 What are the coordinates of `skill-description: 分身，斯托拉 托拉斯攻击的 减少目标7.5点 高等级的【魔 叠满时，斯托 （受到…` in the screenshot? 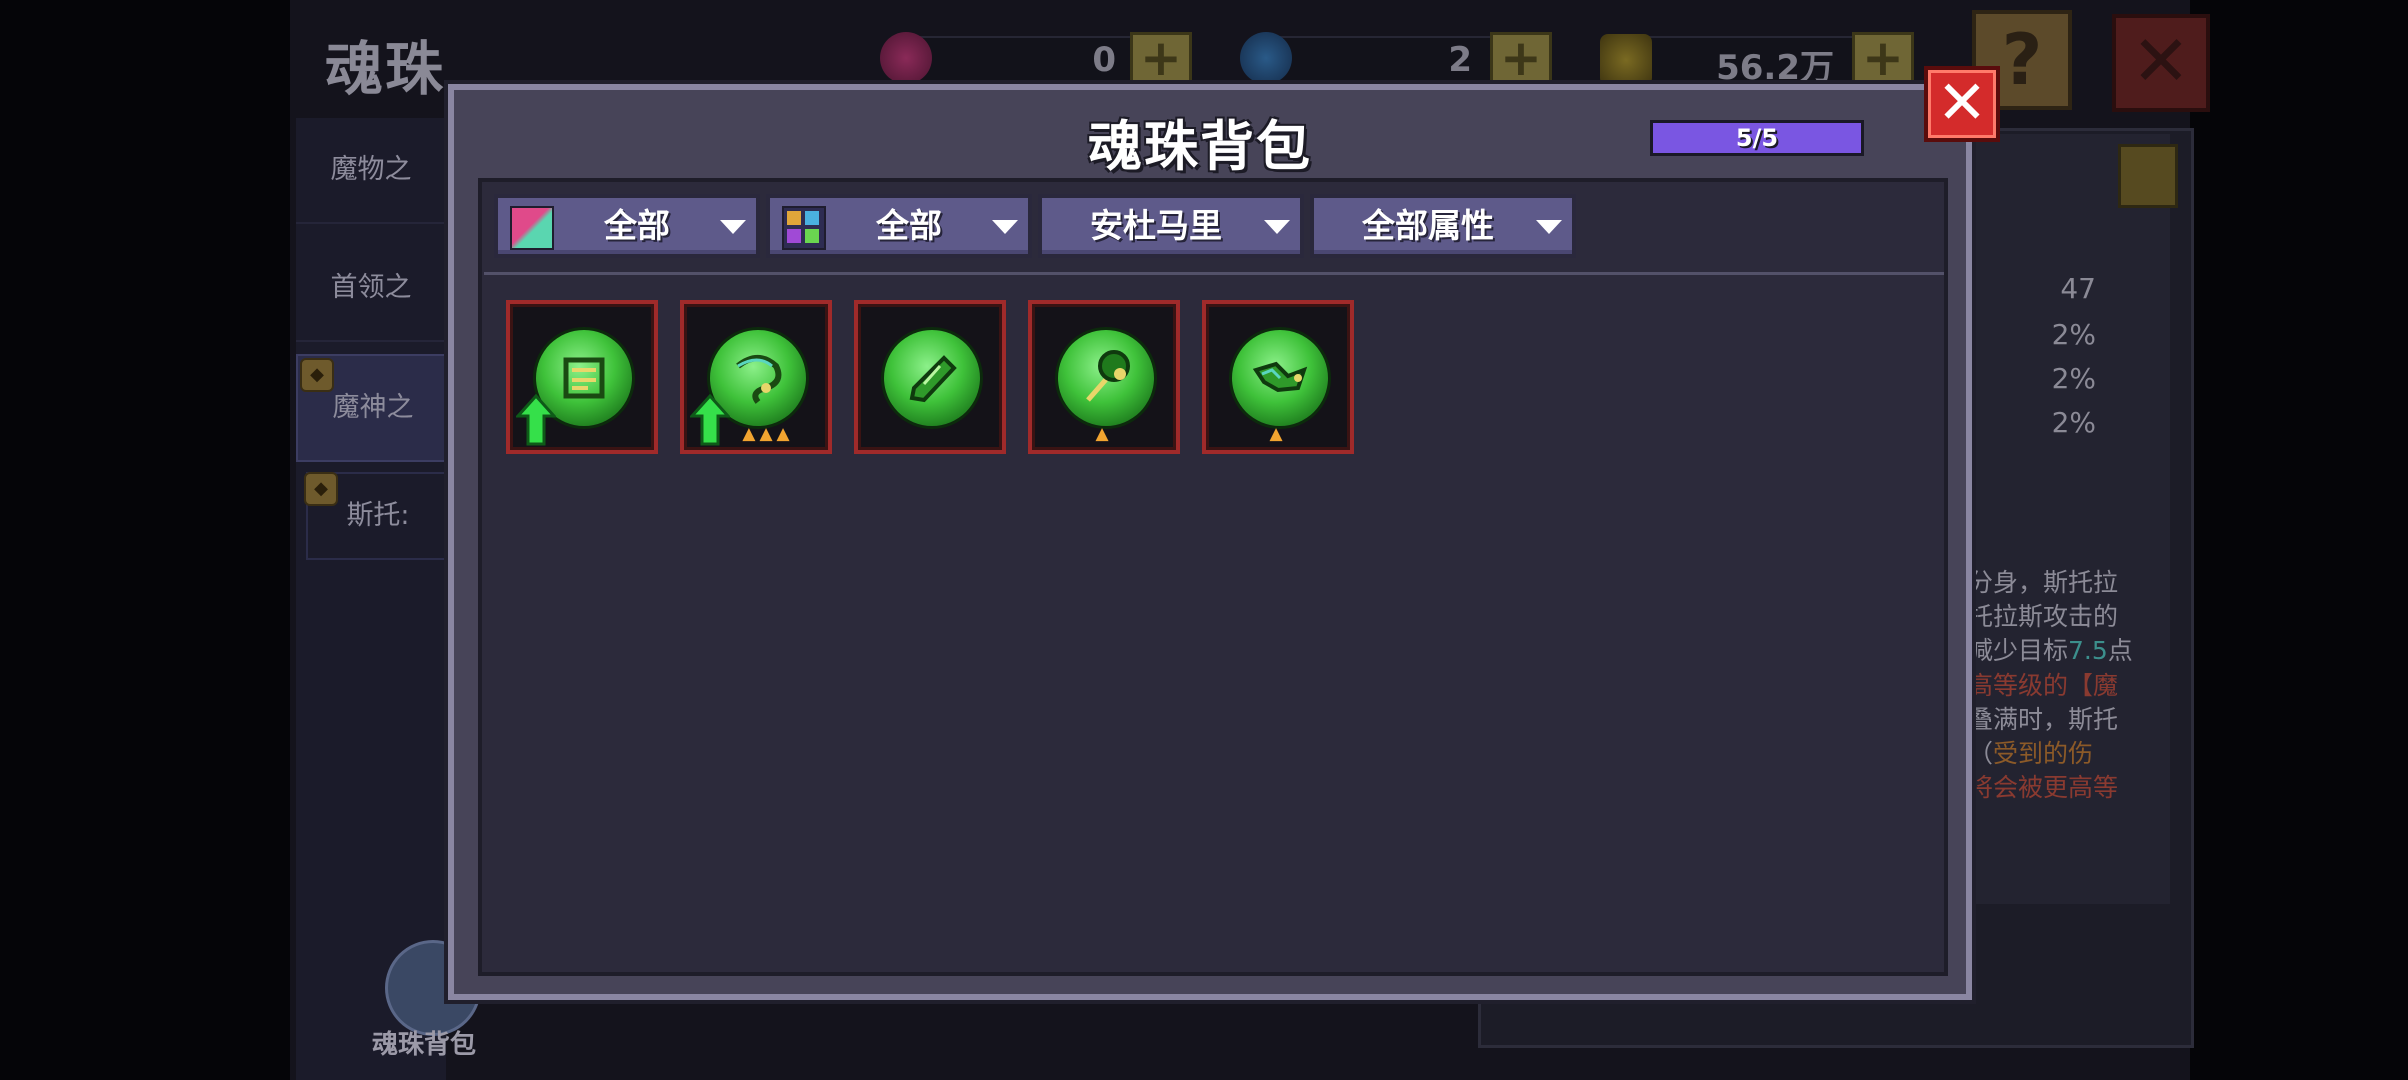 It's located at (2056, 685).